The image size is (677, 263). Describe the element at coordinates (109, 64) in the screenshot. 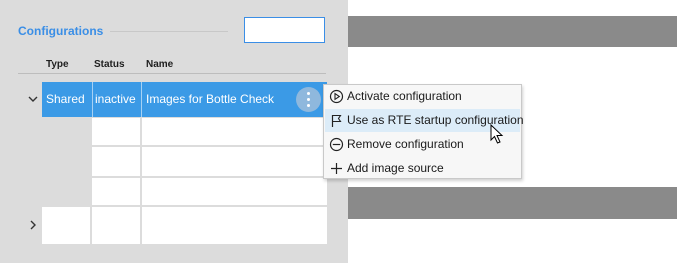

I see `column-header-status: Status` at that location.